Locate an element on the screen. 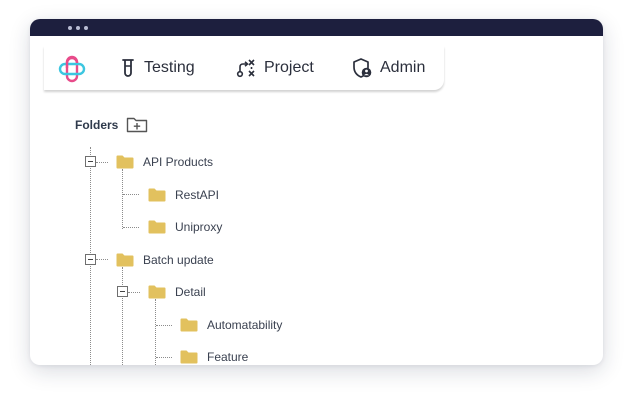 The width and height of the screenshot is (633, 406). nav-project: Project is located at coordinates (275, 68).